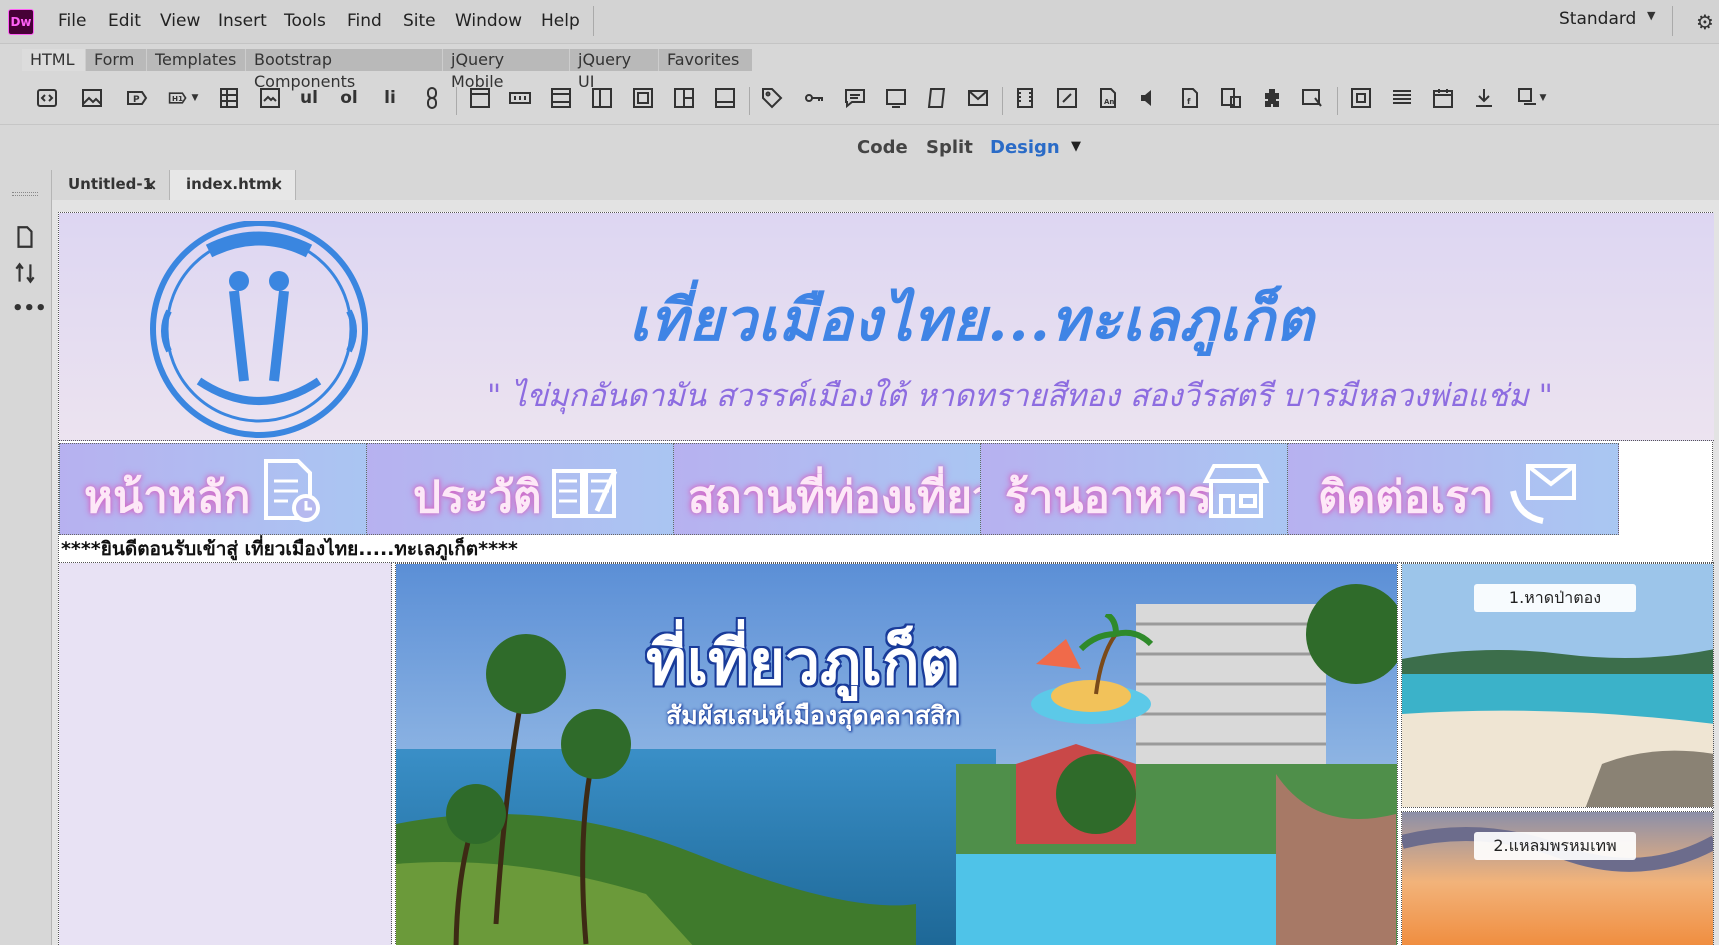  I want to click on workspace-switcher: Standard ▼, so click(1607, 19).